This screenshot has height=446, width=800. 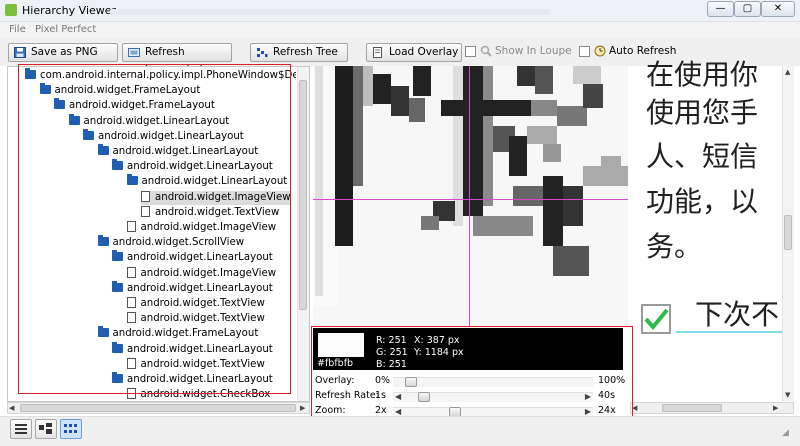 What do you see at coordinates (65, 29) in the screenshot?
I see `menu-pixel-perfect: Pixel Perfect` at bounding box center [65, 29].